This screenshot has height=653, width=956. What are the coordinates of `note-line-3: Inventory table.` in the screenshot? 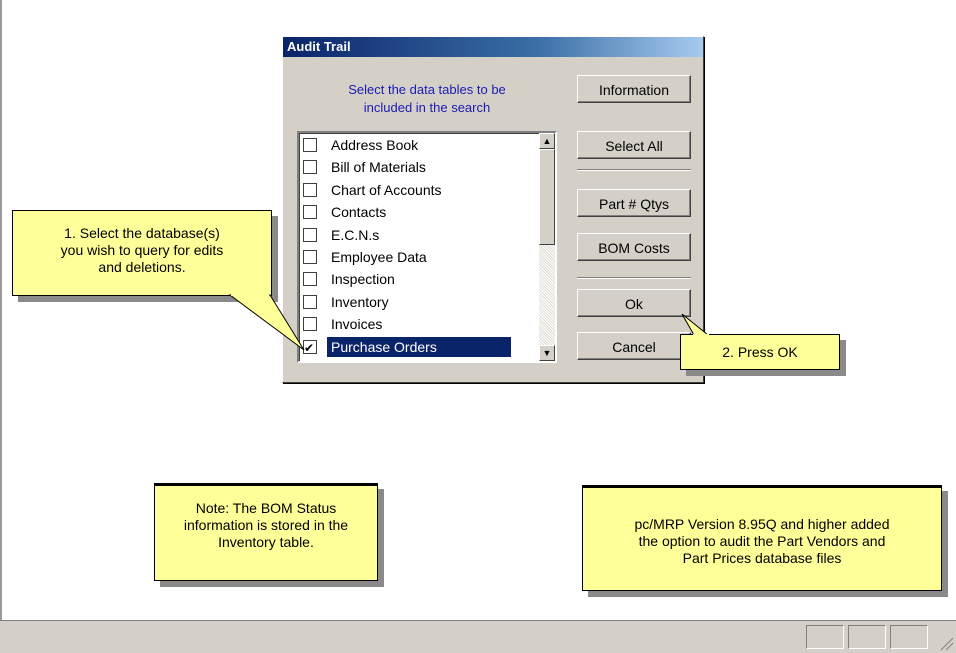 It's located at (266, 542).